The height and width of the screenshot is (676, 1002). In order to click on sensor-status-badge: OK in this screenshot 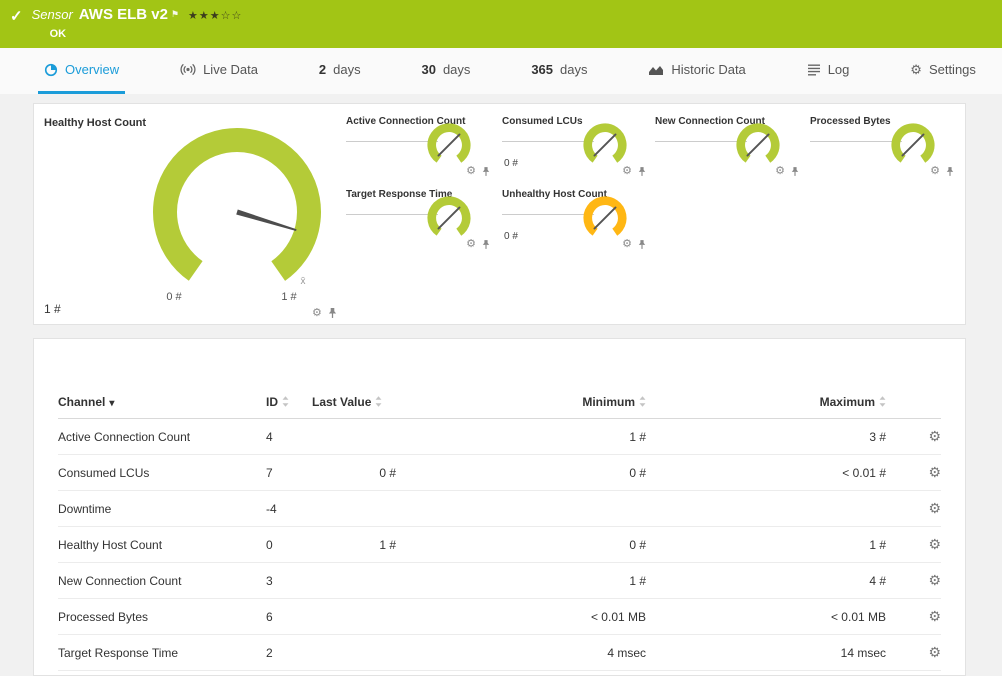, I will do `click(58, 34)`.